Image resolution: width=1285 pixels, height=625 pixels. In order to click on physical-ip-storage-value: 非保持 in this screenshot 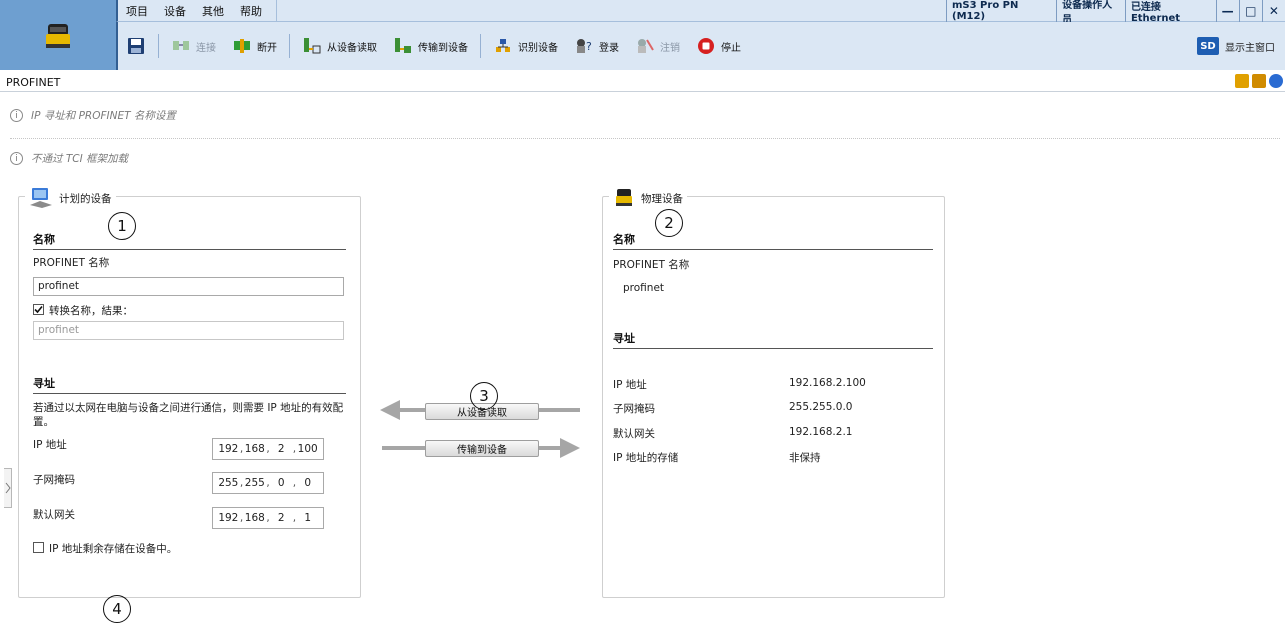, I will do `click(805, 458)`.